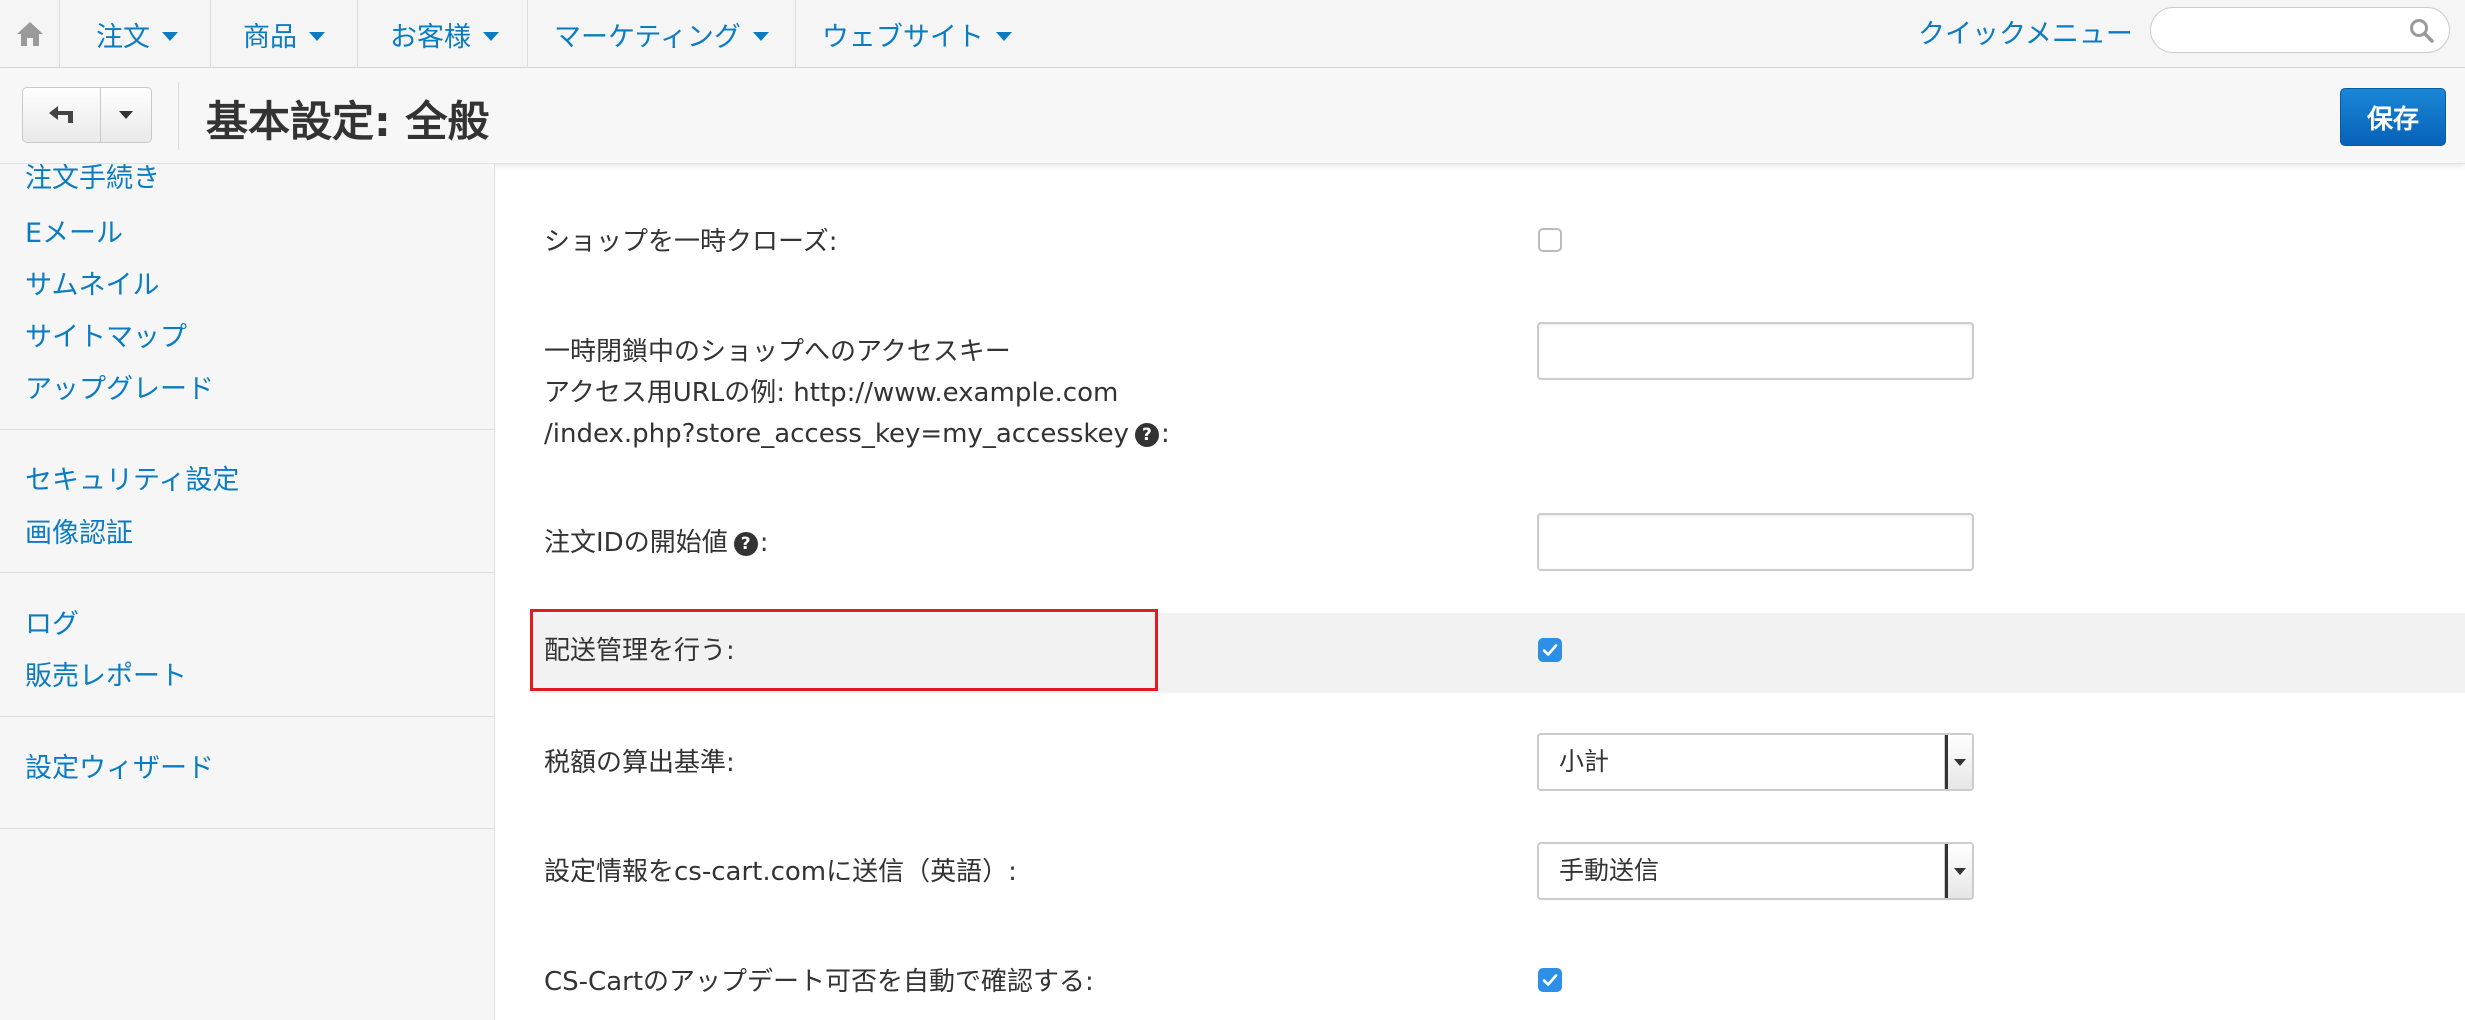  I want to click on order-id-label-row: 注文IDの開始値?:, so click(656, 543).